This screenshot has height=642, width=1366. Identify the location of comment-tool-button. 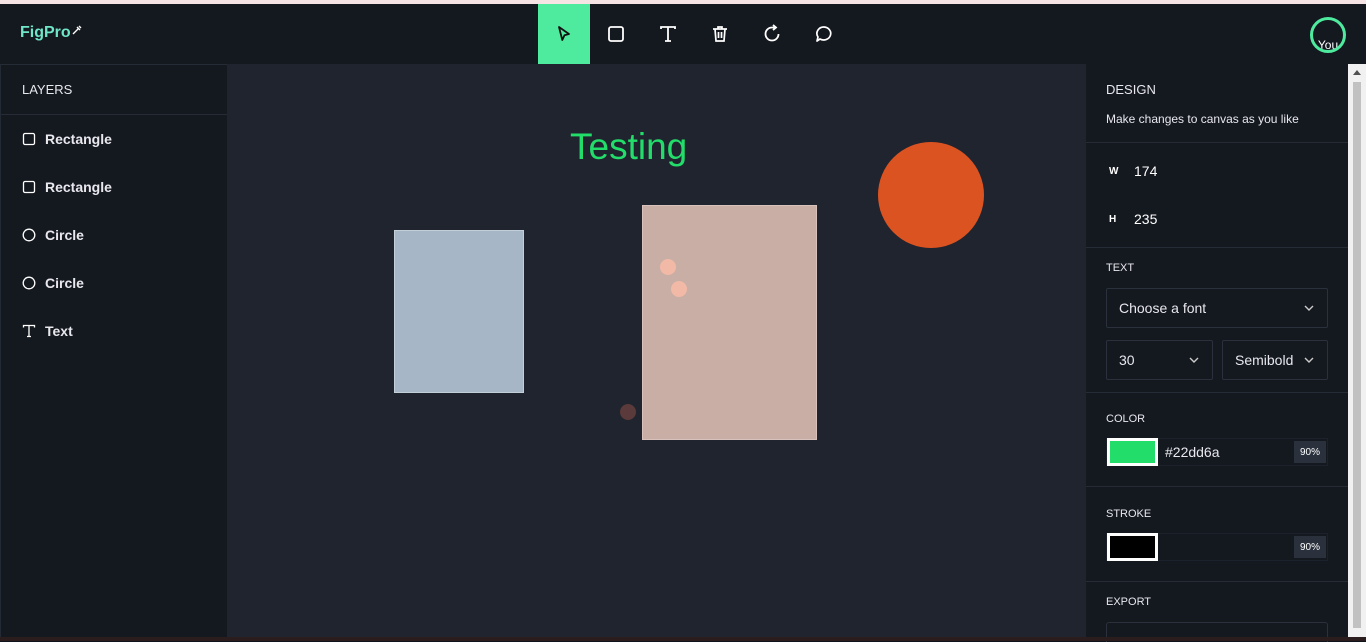
(824, 34).